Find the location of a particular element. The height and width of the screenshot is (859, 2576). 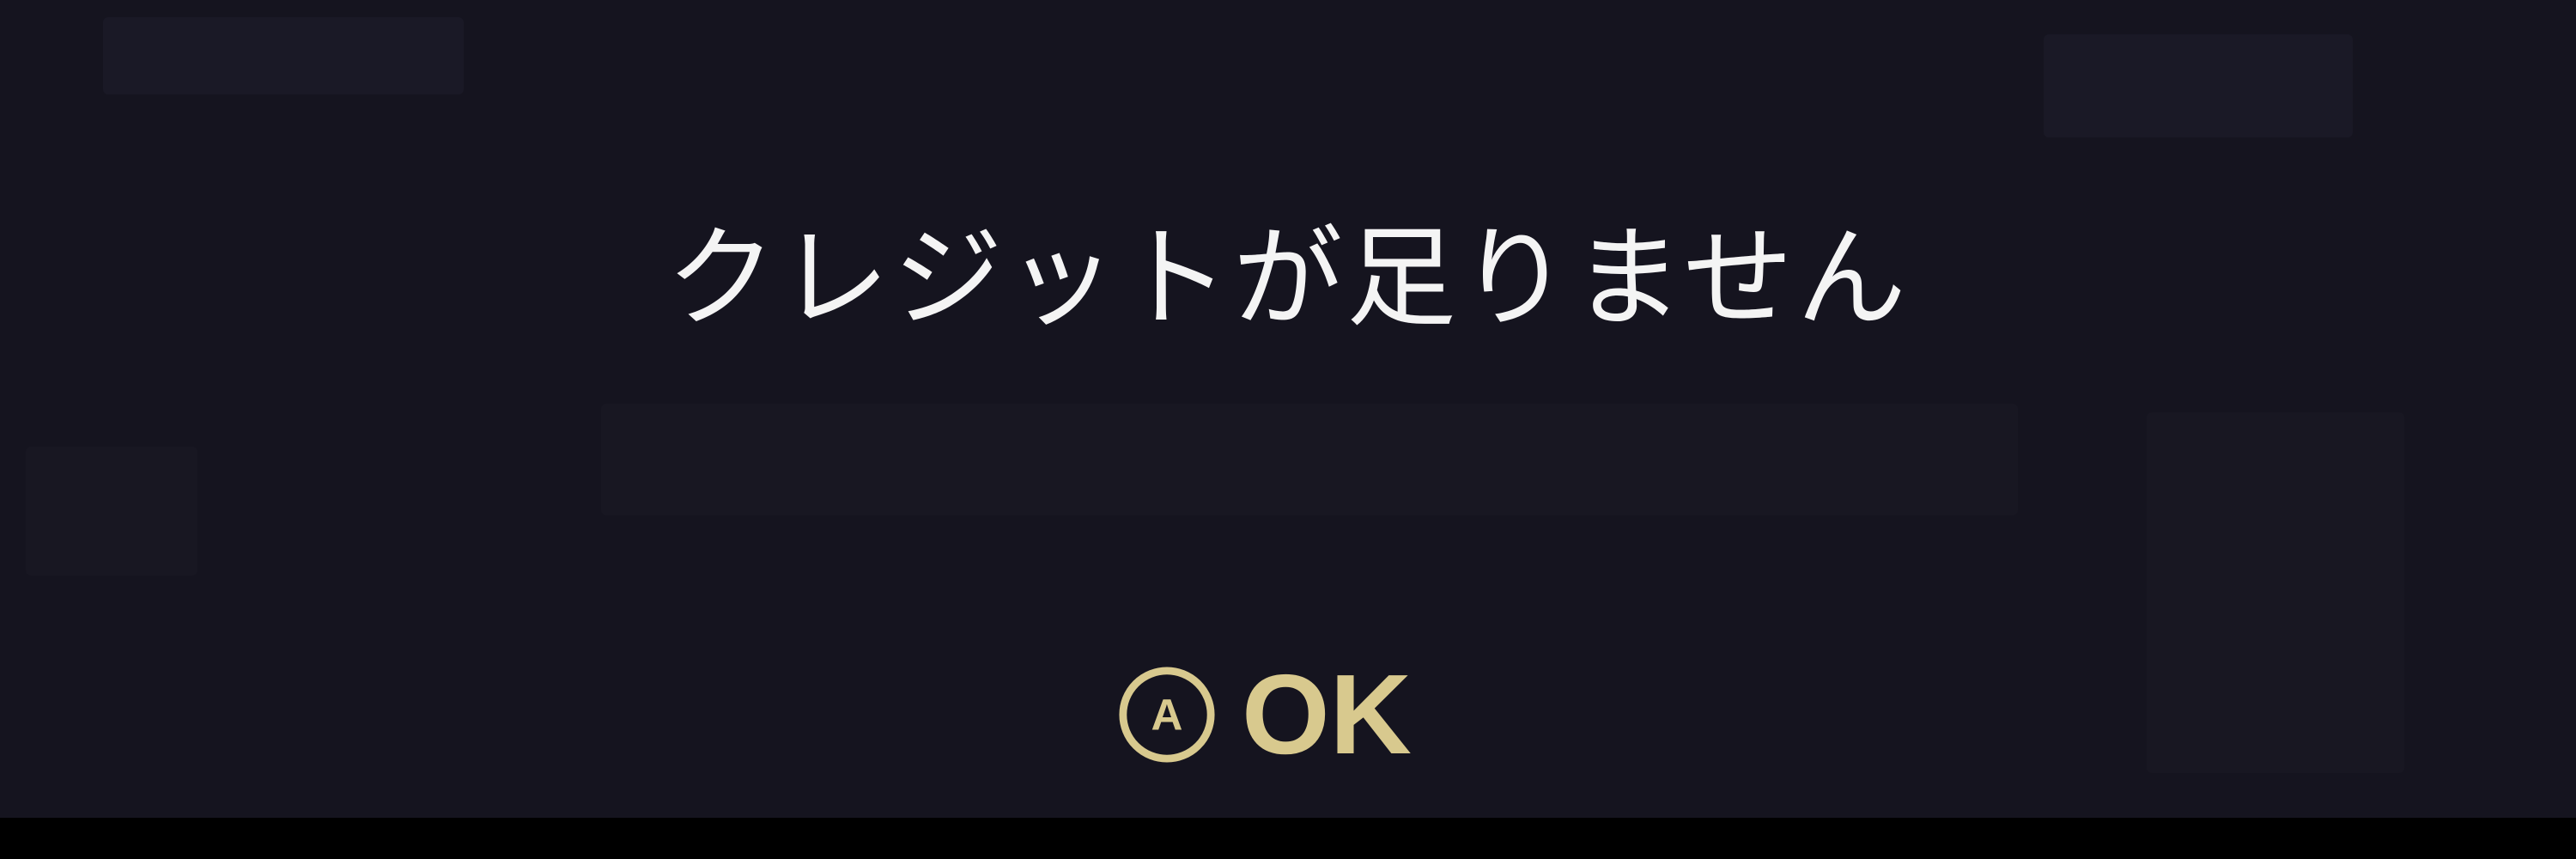

ok-button: A OK is located at coordinates (1264, 715).